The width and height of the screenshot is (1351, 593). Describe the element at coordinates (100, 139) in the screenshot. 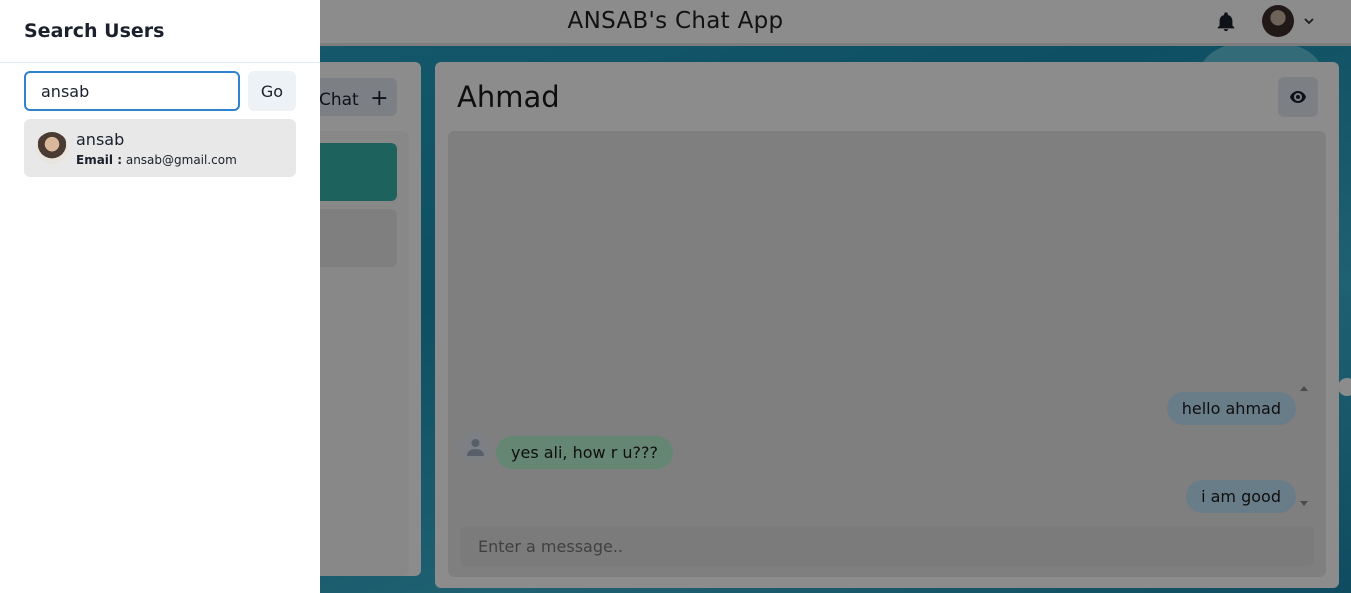

I see `user-name: ansab` at that location.